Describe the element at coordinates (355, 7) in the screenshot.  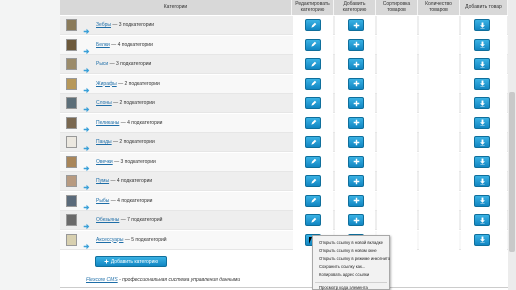
I see `header-add: Добавить категорию` at that location.